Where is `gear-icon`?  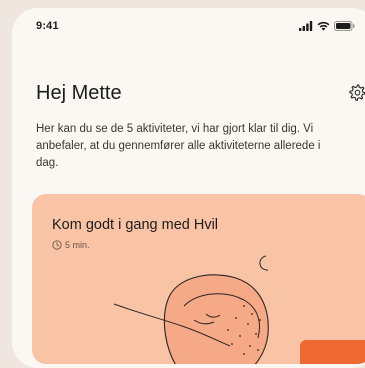 gear-icon is located at coordinates (356, 92).